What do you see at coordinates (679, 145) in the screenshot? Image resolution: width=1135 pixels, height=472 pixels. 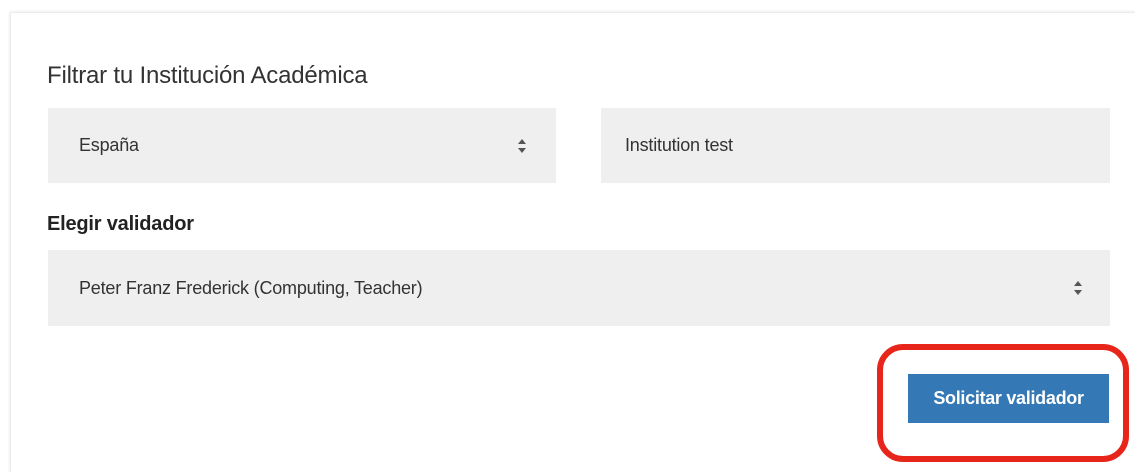 I see `institution-input-value: Institution test` at bounding box center [679, 145].